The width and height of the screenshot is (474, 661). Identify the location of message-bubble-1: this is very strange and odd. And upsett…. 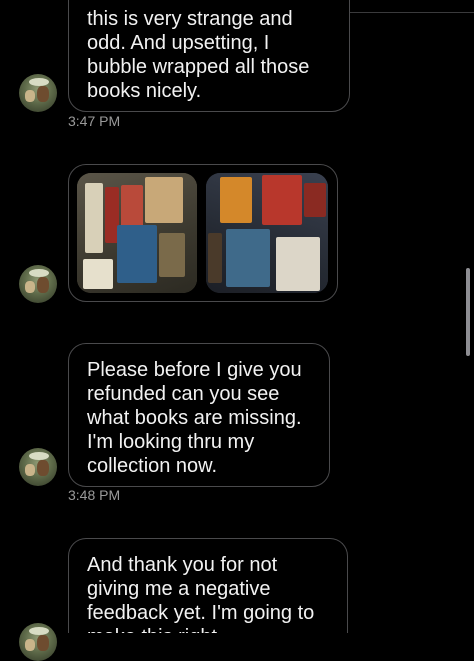
(209, 56).